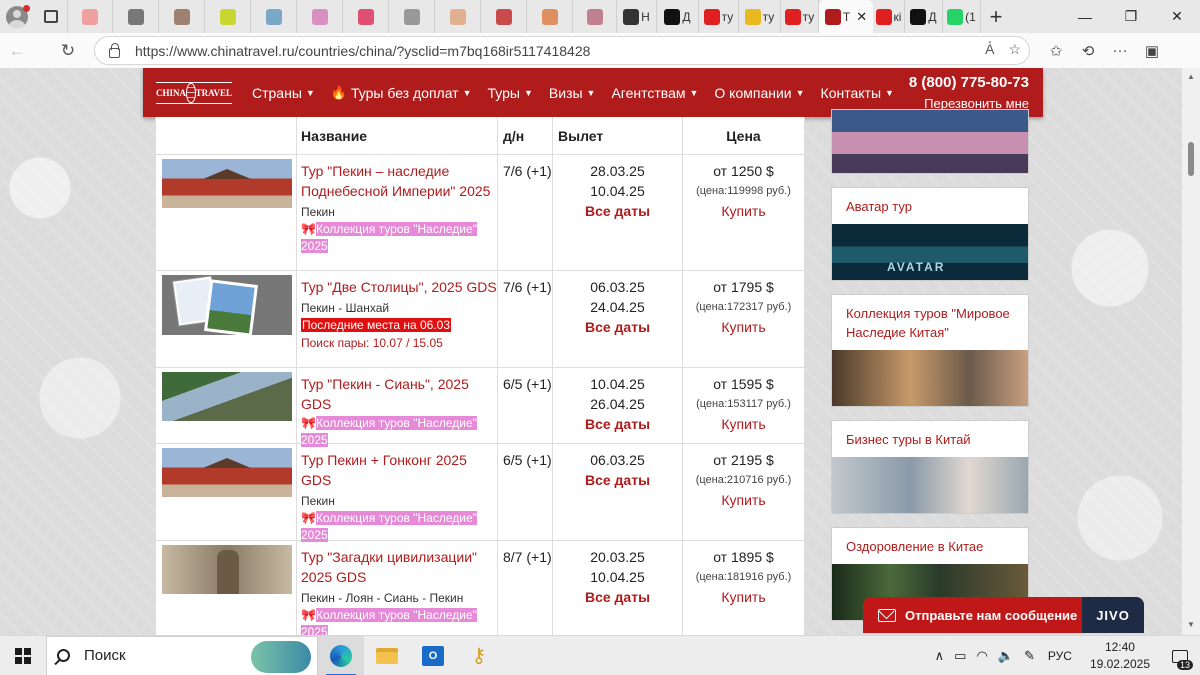  I want to click on tour-title-link: Тур "Загадки цивилизации" 2025 GDS, so click(399, 567).